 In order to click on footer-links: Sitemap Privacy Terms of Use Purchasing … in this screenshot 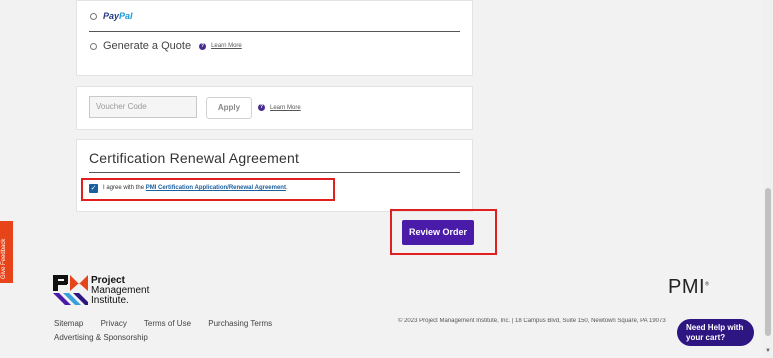, I will do `click(170, 323)`.